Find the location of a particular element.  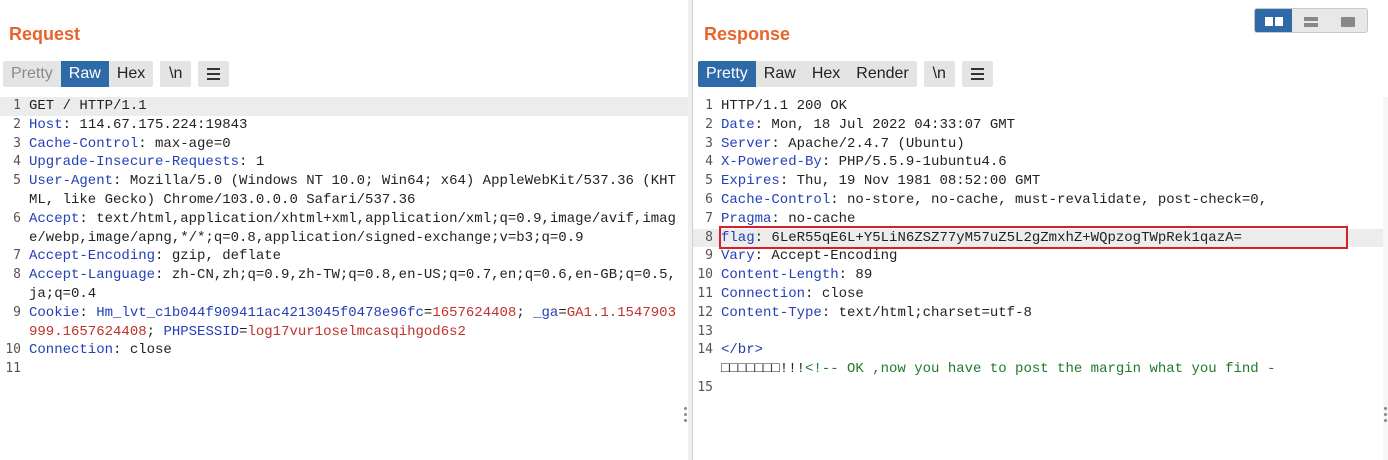

line-content: Date: Mon, 18 Jul 2022 04:33:07 GMT is located at coordinates (1053, 125).